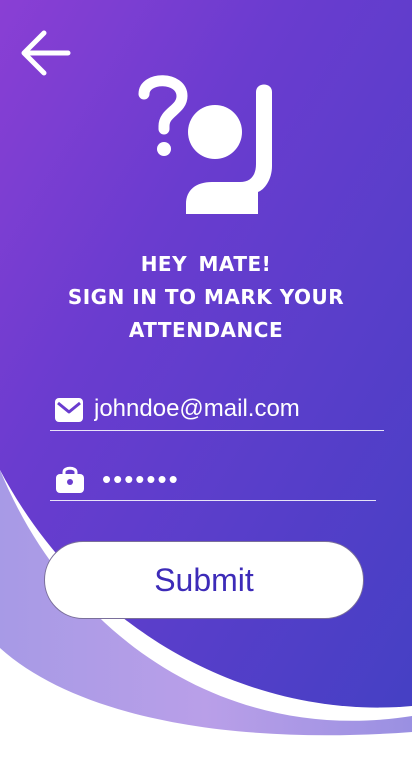 The height and width of the screenshot is (769, 412). Describe the element at coordinates (206, 297) in the screenshot. I see `heading-instruction: SIGN IN TO MARK YOUR` at that location.